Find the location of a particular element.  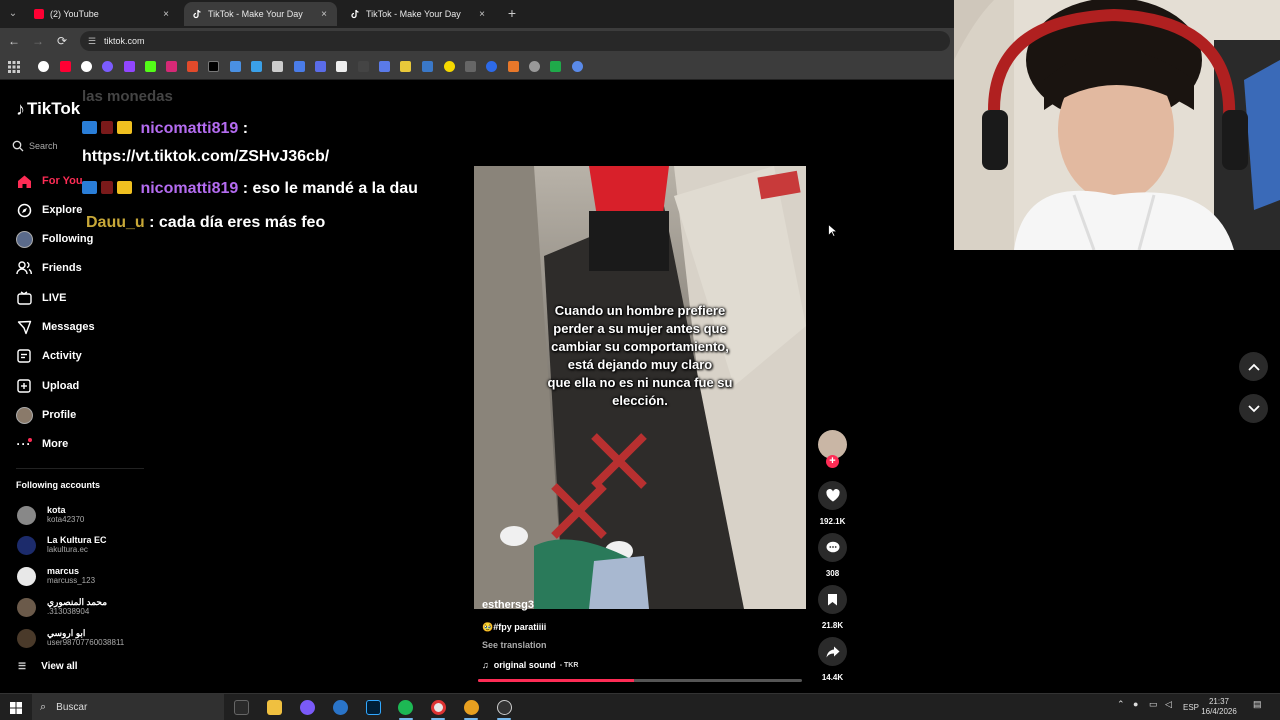

account-item: kota kota42370 is located at coordinates (50, 515).